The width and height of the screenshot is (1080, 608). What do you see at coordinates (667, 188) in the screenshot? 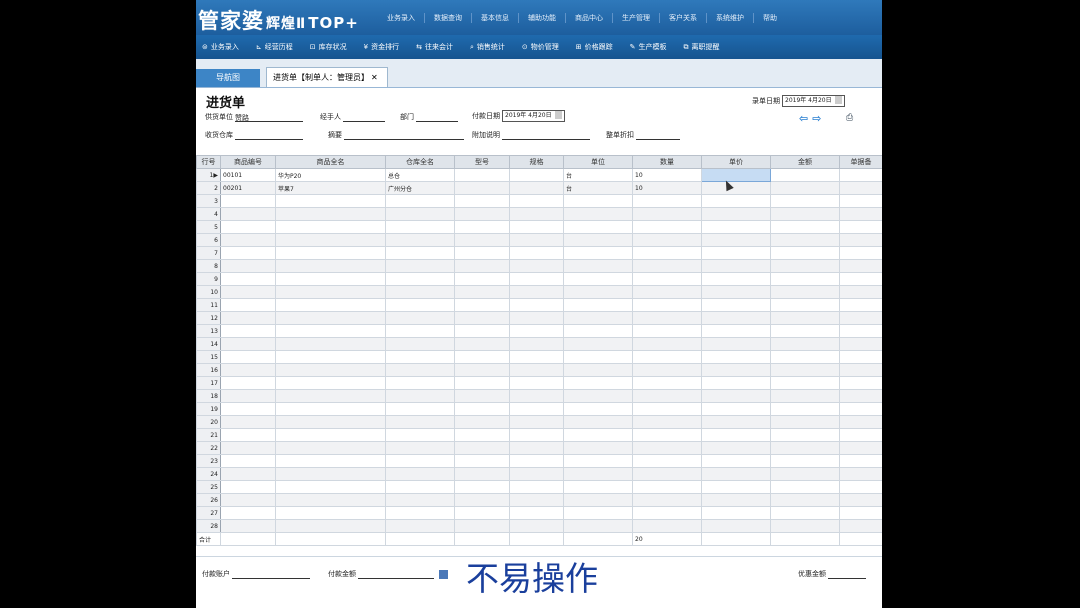
I see `cell-qty: 10` at bounding box center [667, 188].